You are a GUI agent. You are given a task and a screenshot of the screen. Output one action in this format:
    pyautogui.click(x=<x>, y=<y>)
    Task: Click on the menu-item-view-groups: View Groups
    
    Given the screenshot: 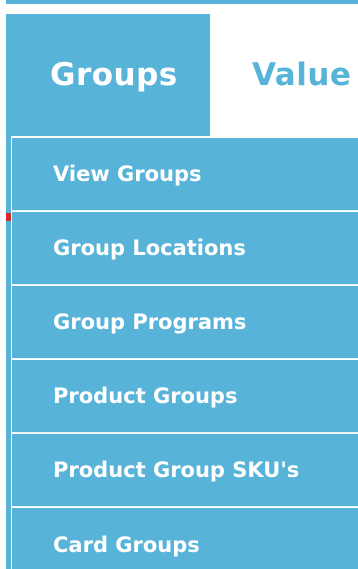 What is the action you would take?
    pyautogui.click(x=185, y=174)
    